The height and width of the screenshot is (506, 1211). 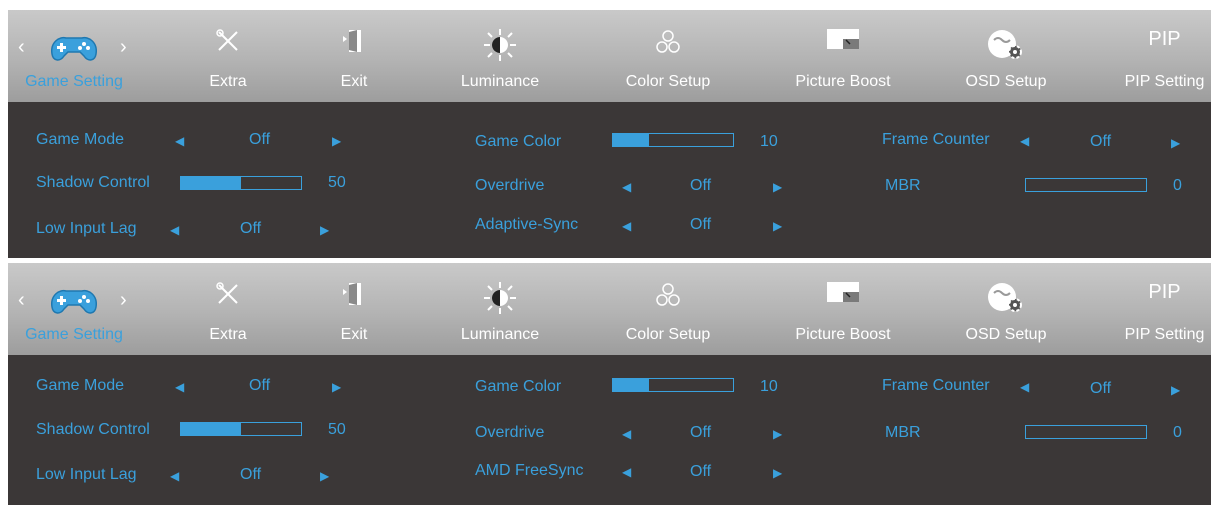 What do you see at coordinates (80, 139) in the screenshot?
I see `game-mode-label: Game Mode` at bounding box center [80, 139].